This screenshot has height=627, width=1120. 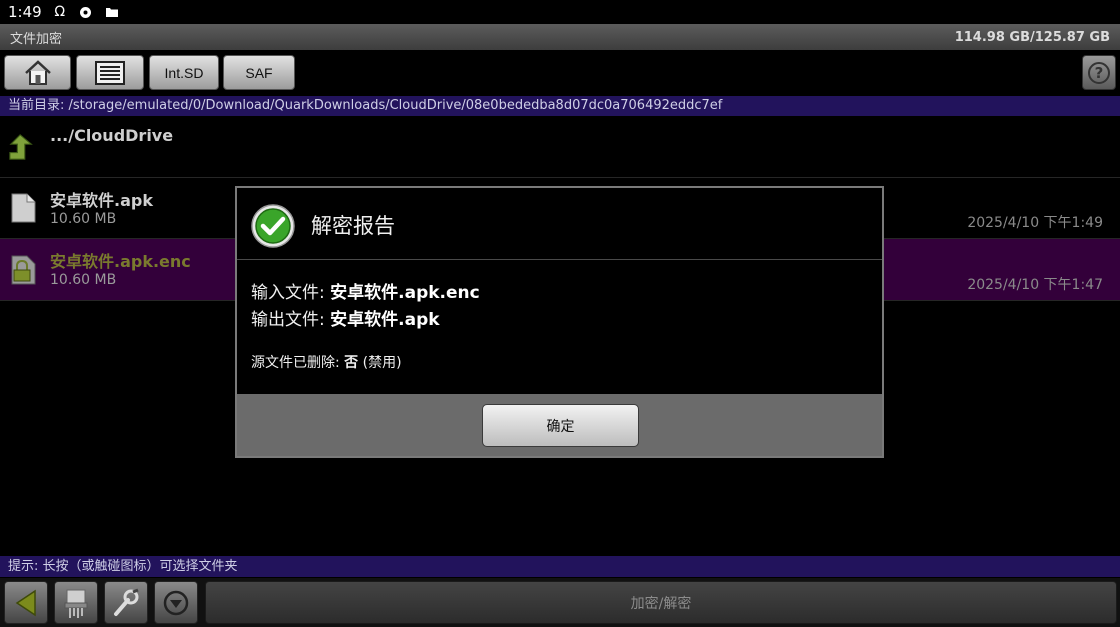 I want to click on help-button: ?, so click(x=1099, y=72).